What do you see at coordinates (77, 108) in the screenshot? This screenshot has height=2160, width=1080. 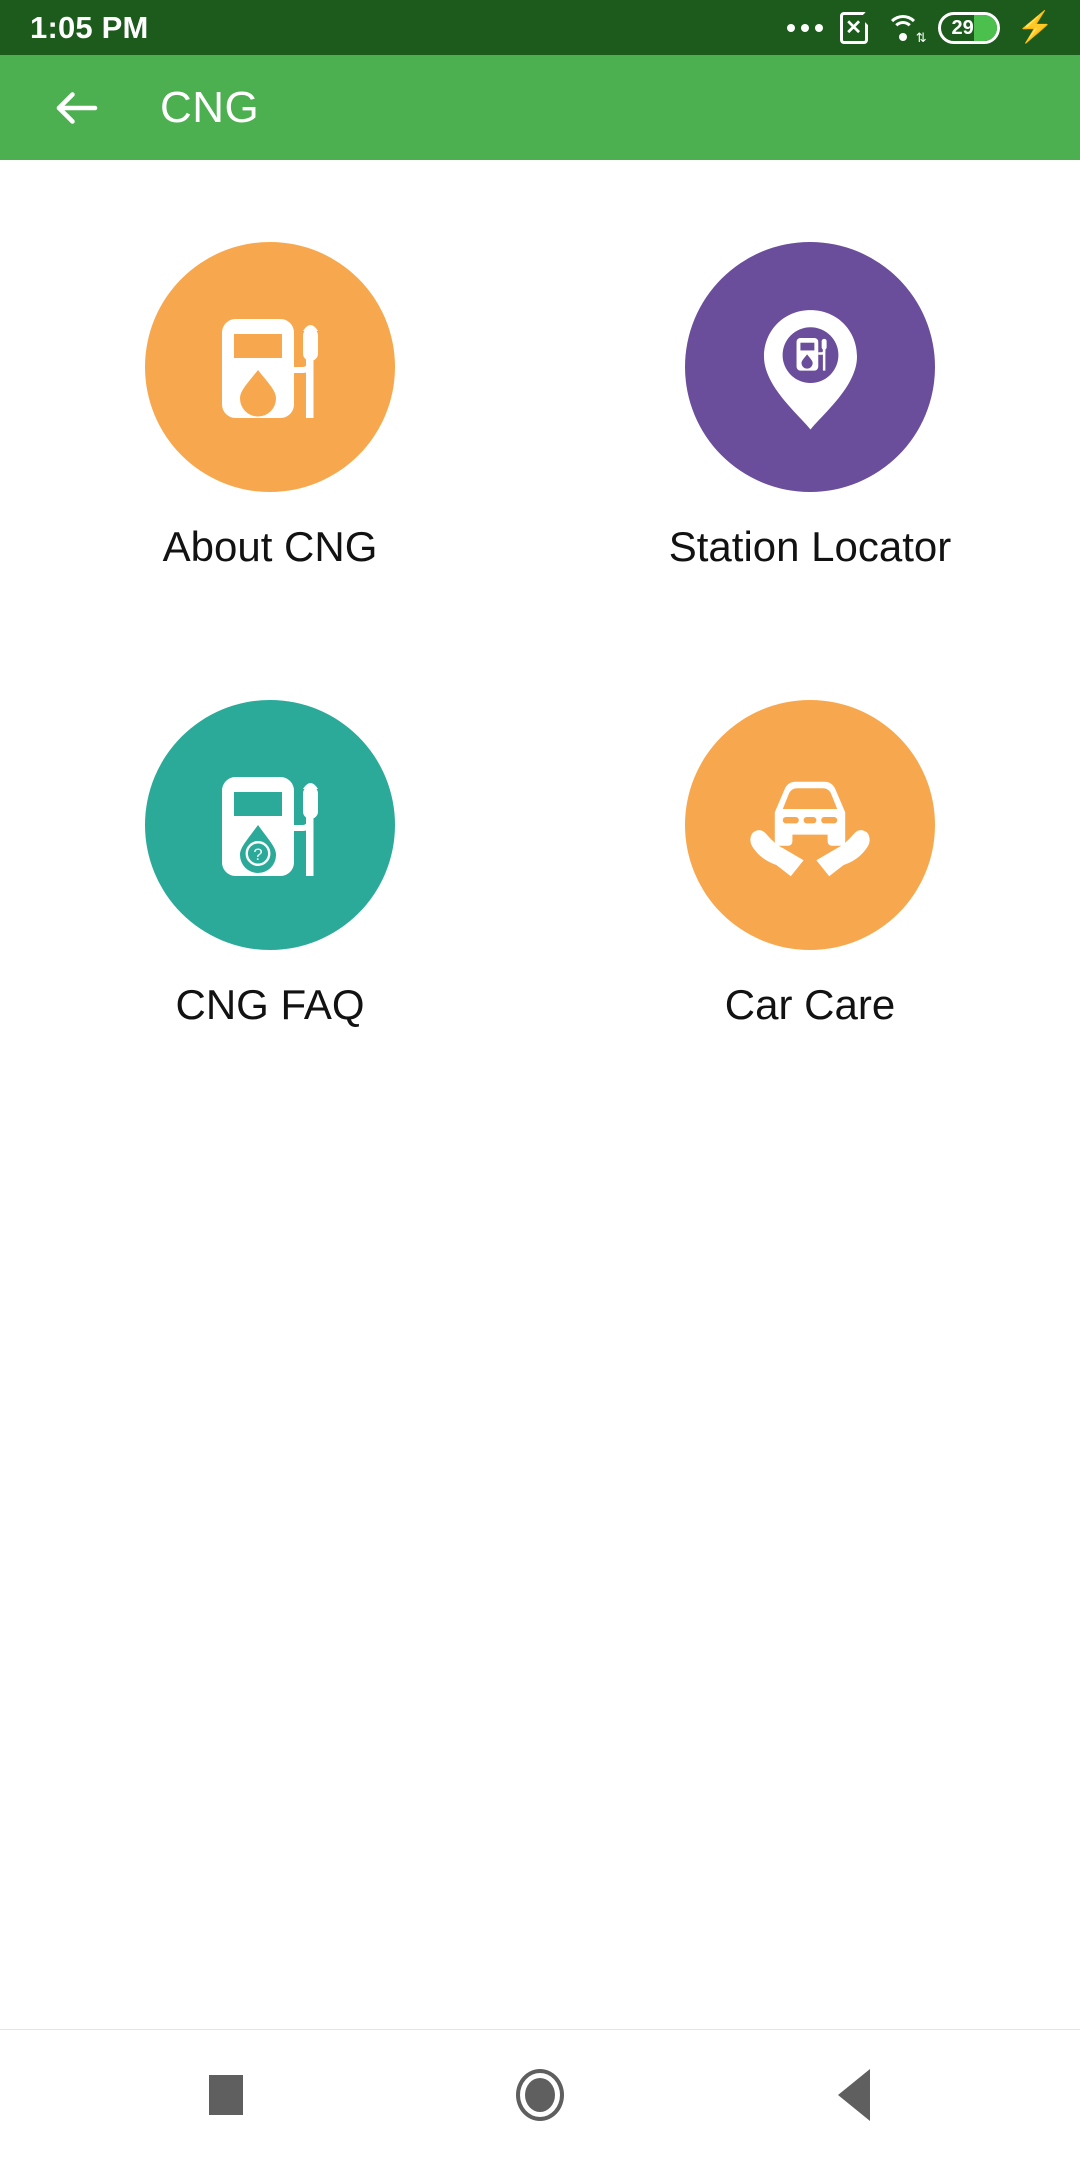 I see `back-arrow-icon` at bounding box center [77, 108].